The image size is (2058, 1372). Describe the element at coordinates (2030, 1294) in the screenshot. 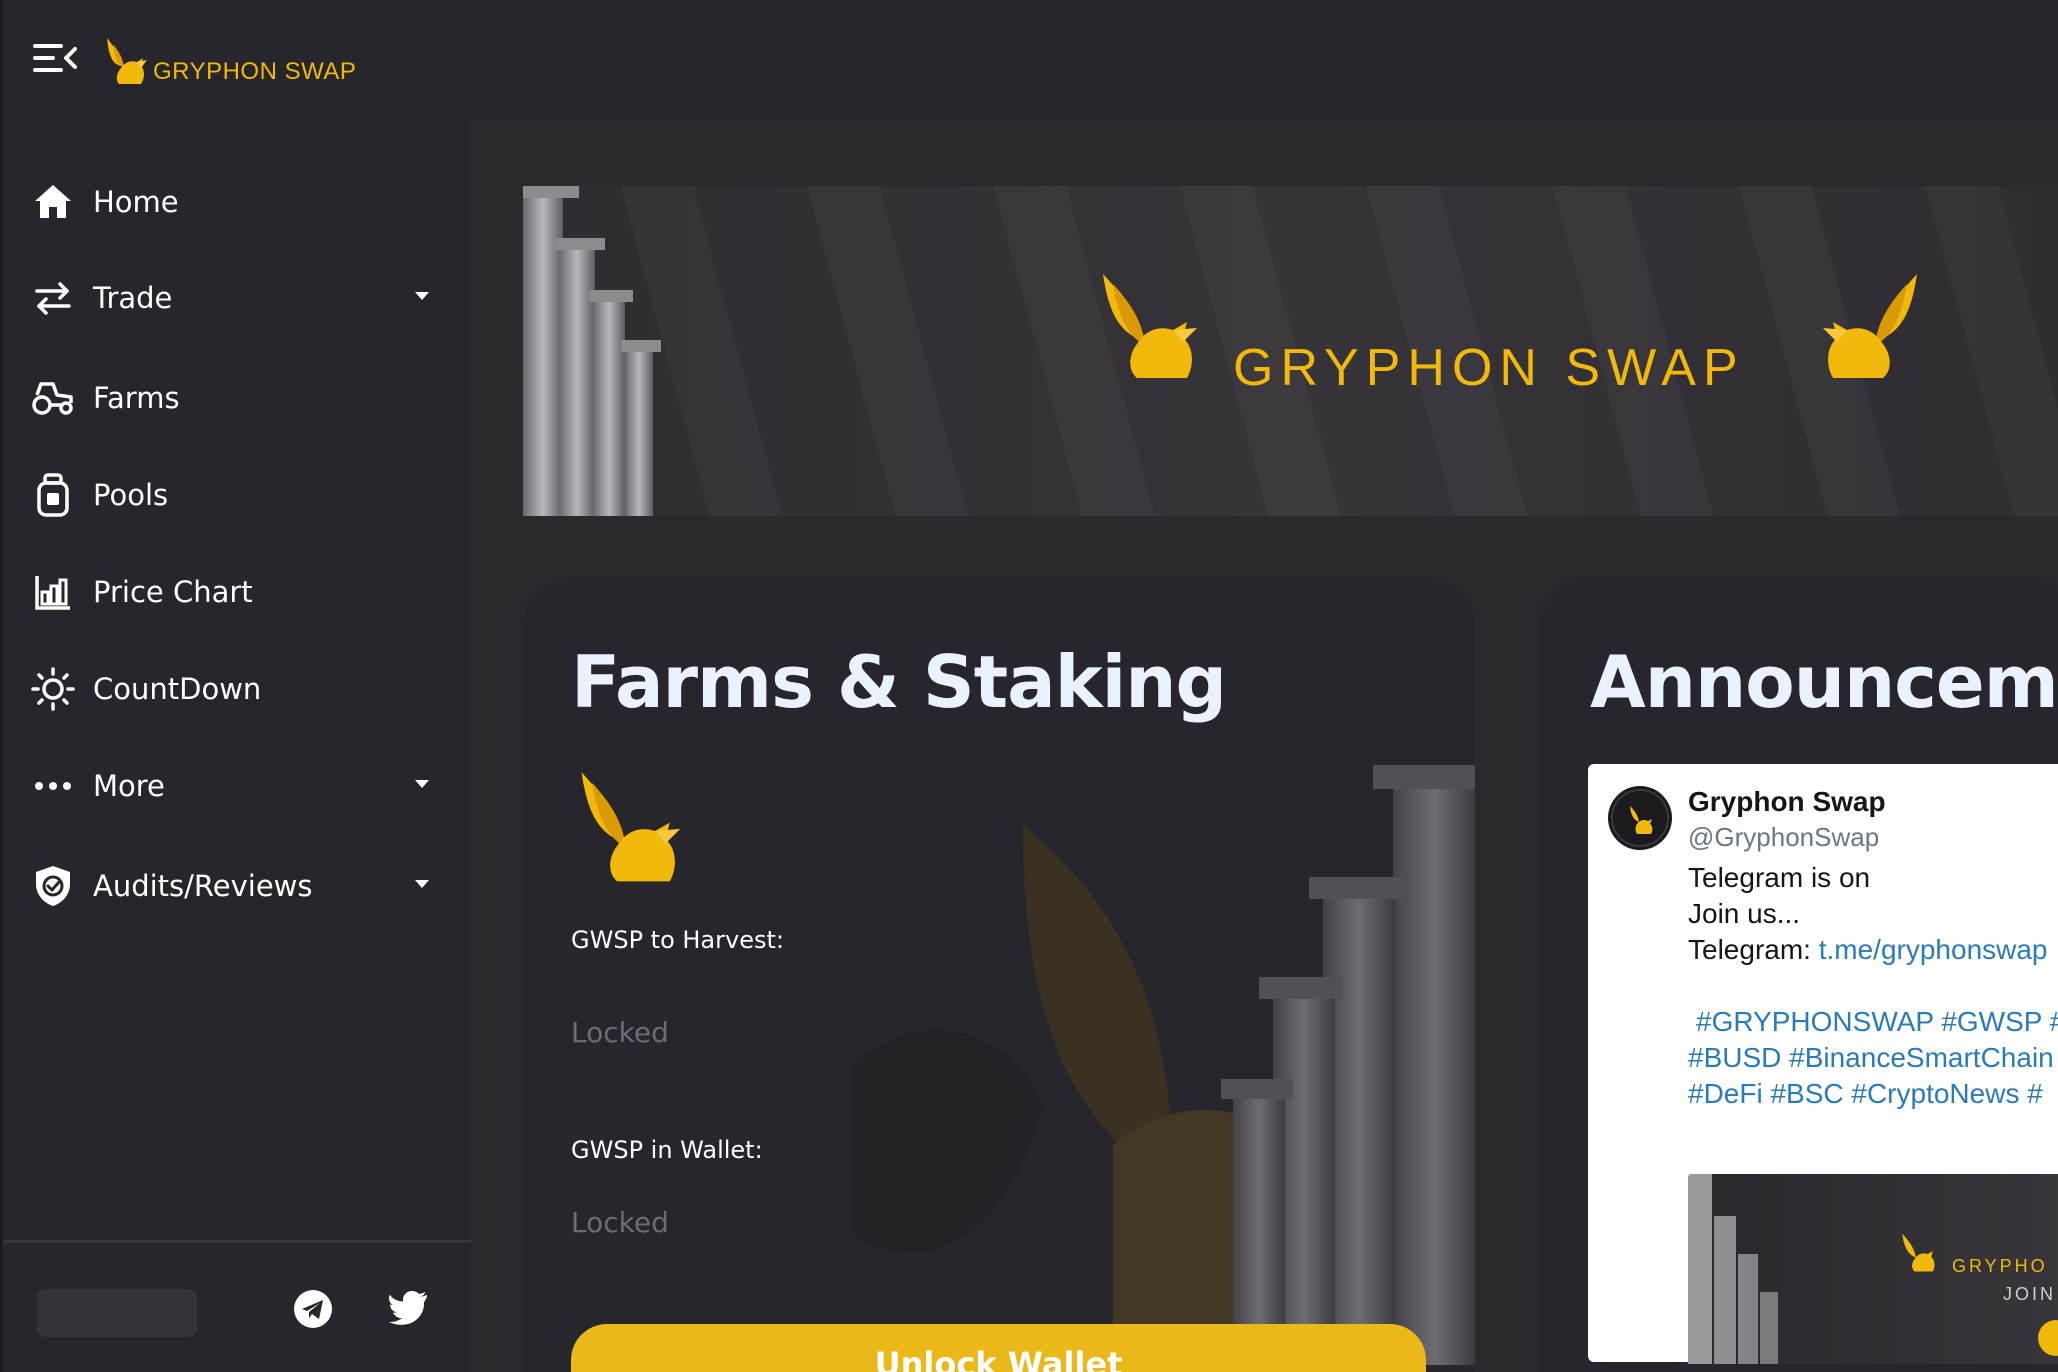

I see `media-subtitle: JOIN` at that location.